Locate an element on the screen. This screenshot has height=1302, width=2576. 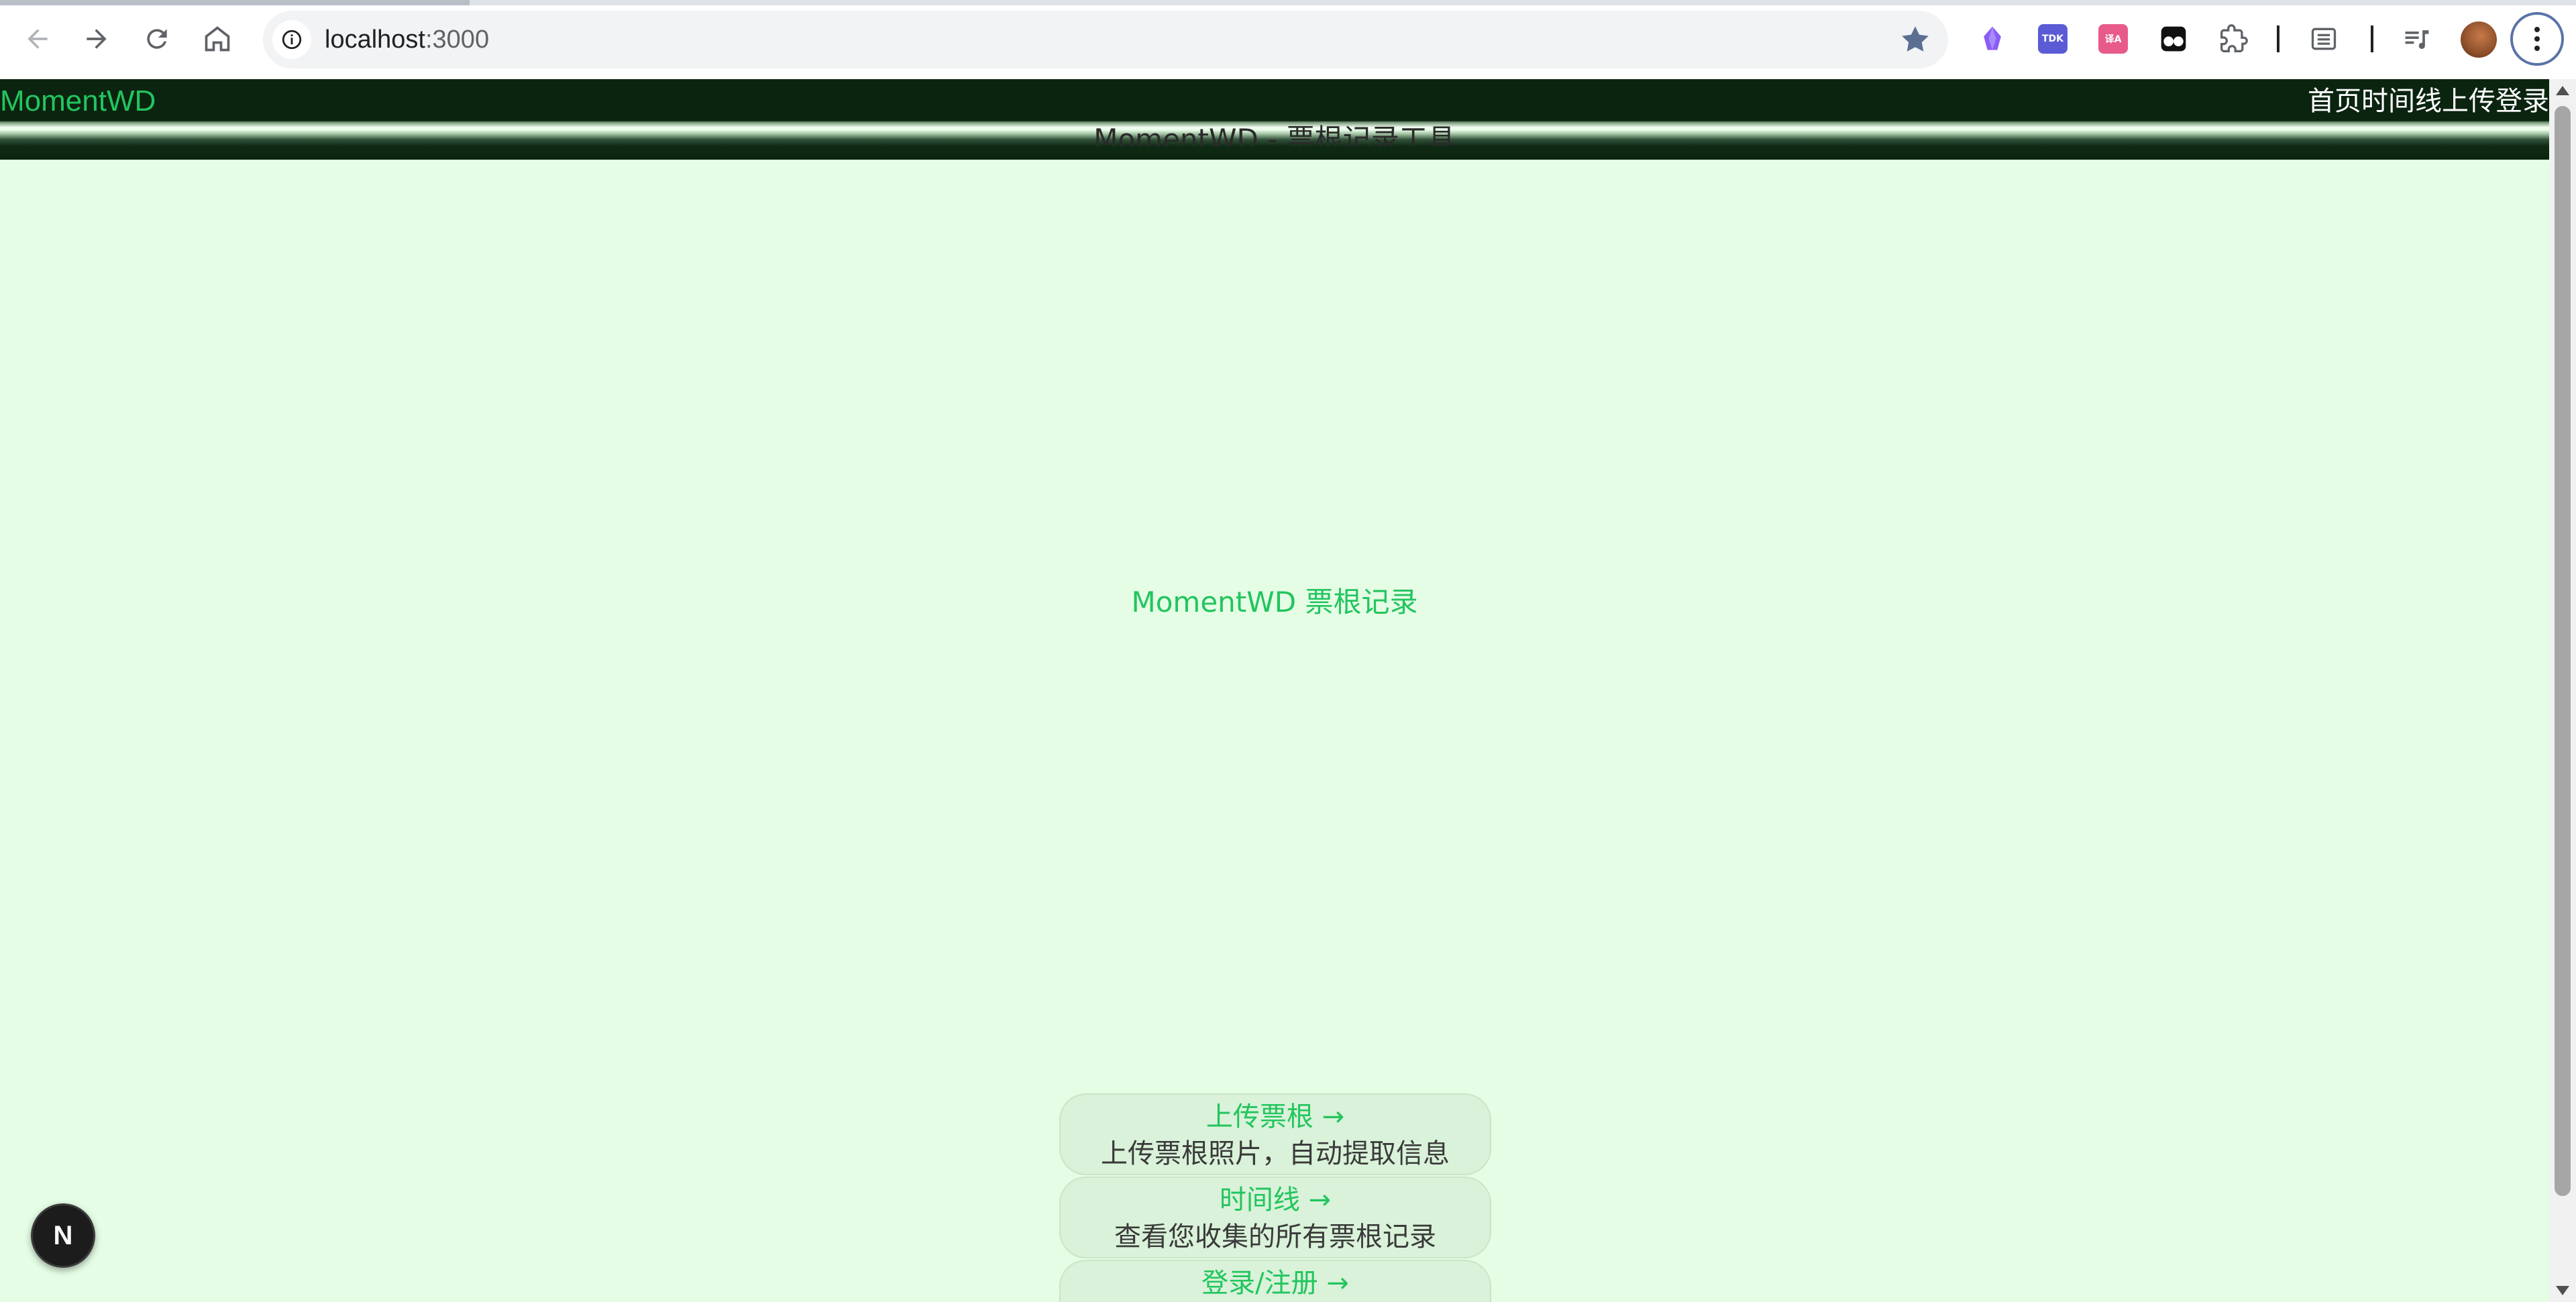
back-arrow-icon is located at coordinates (38, 39).